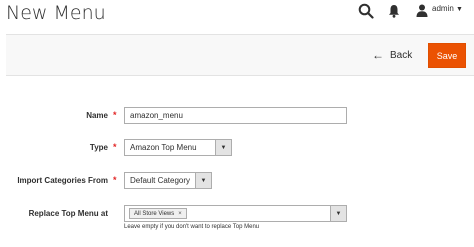 Image resolution: width=474 pixels, height=247 pixels. I want to click on type-label: Type, so click(98, 147).